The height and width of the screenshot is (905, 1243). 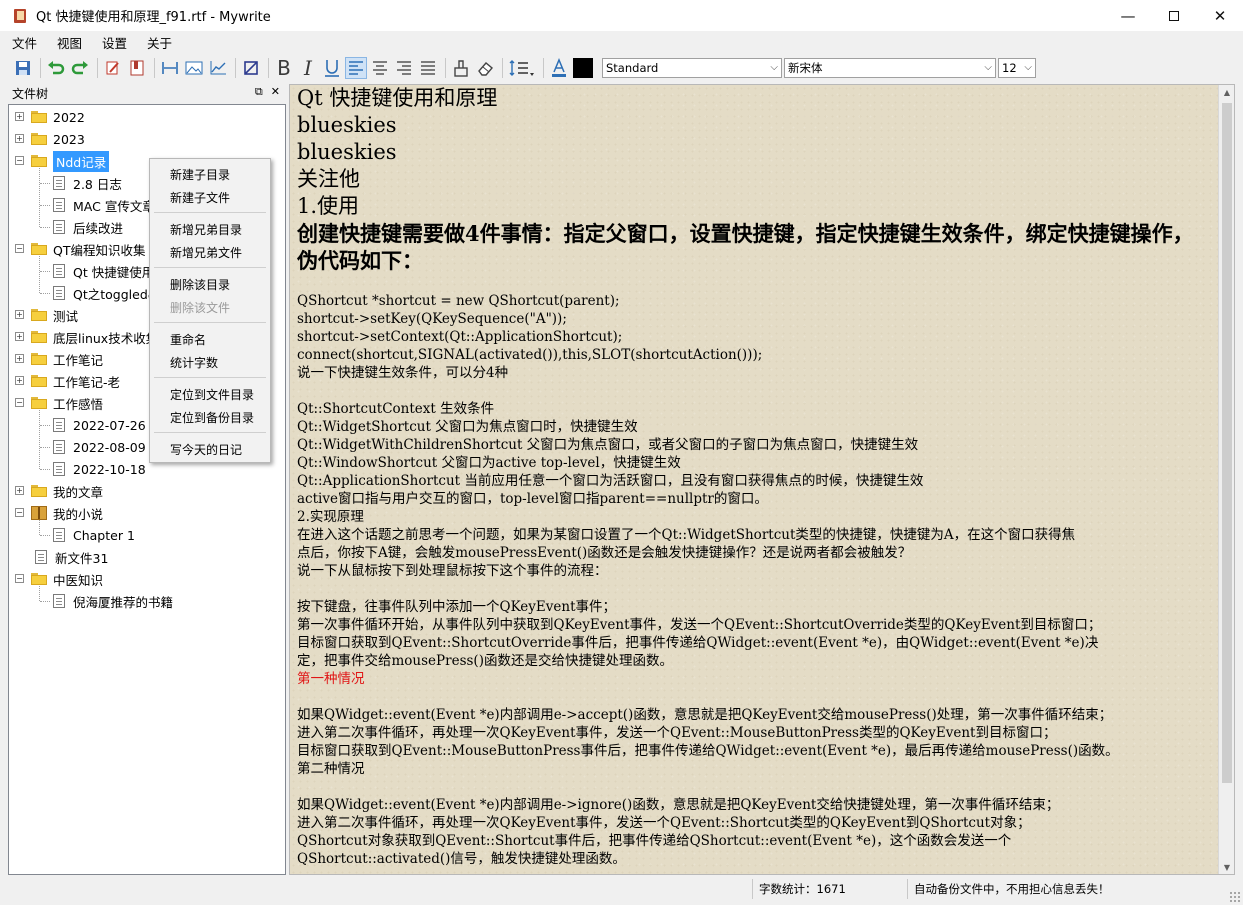 What do you see at coordinates (212, 417) in the screenshot?
I see `context-menu-item: 定位到备份目录` at bounding box center [212, 417].